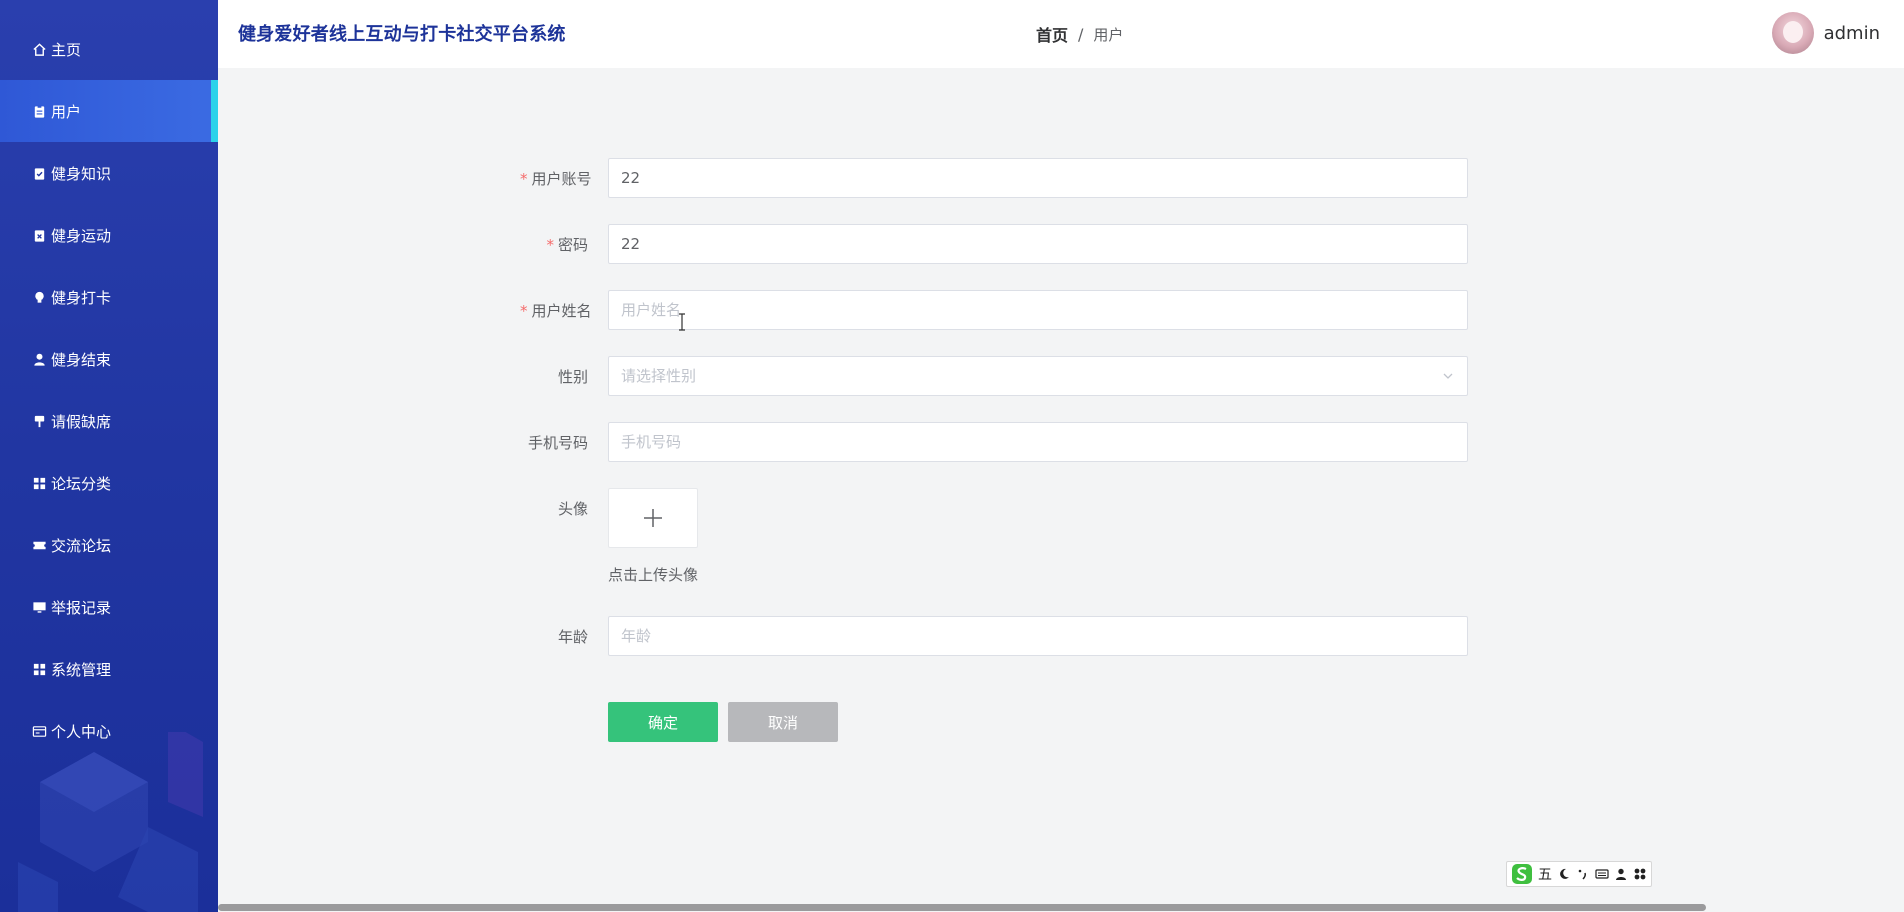 The width and height of the screenshot is (1904, 912). What do you see at coordinates (1448, 376) in the screenshot?
I see `chevron-down-icon` at bounding box center [1448, 376].